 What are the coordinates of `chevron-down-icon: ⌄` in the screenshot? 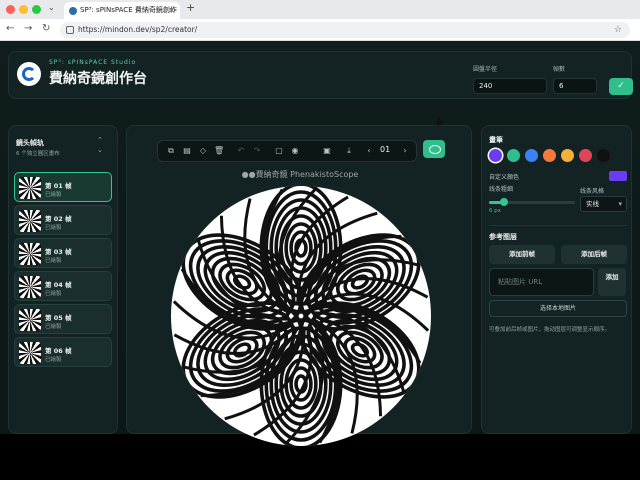 It's located at (100, 150).